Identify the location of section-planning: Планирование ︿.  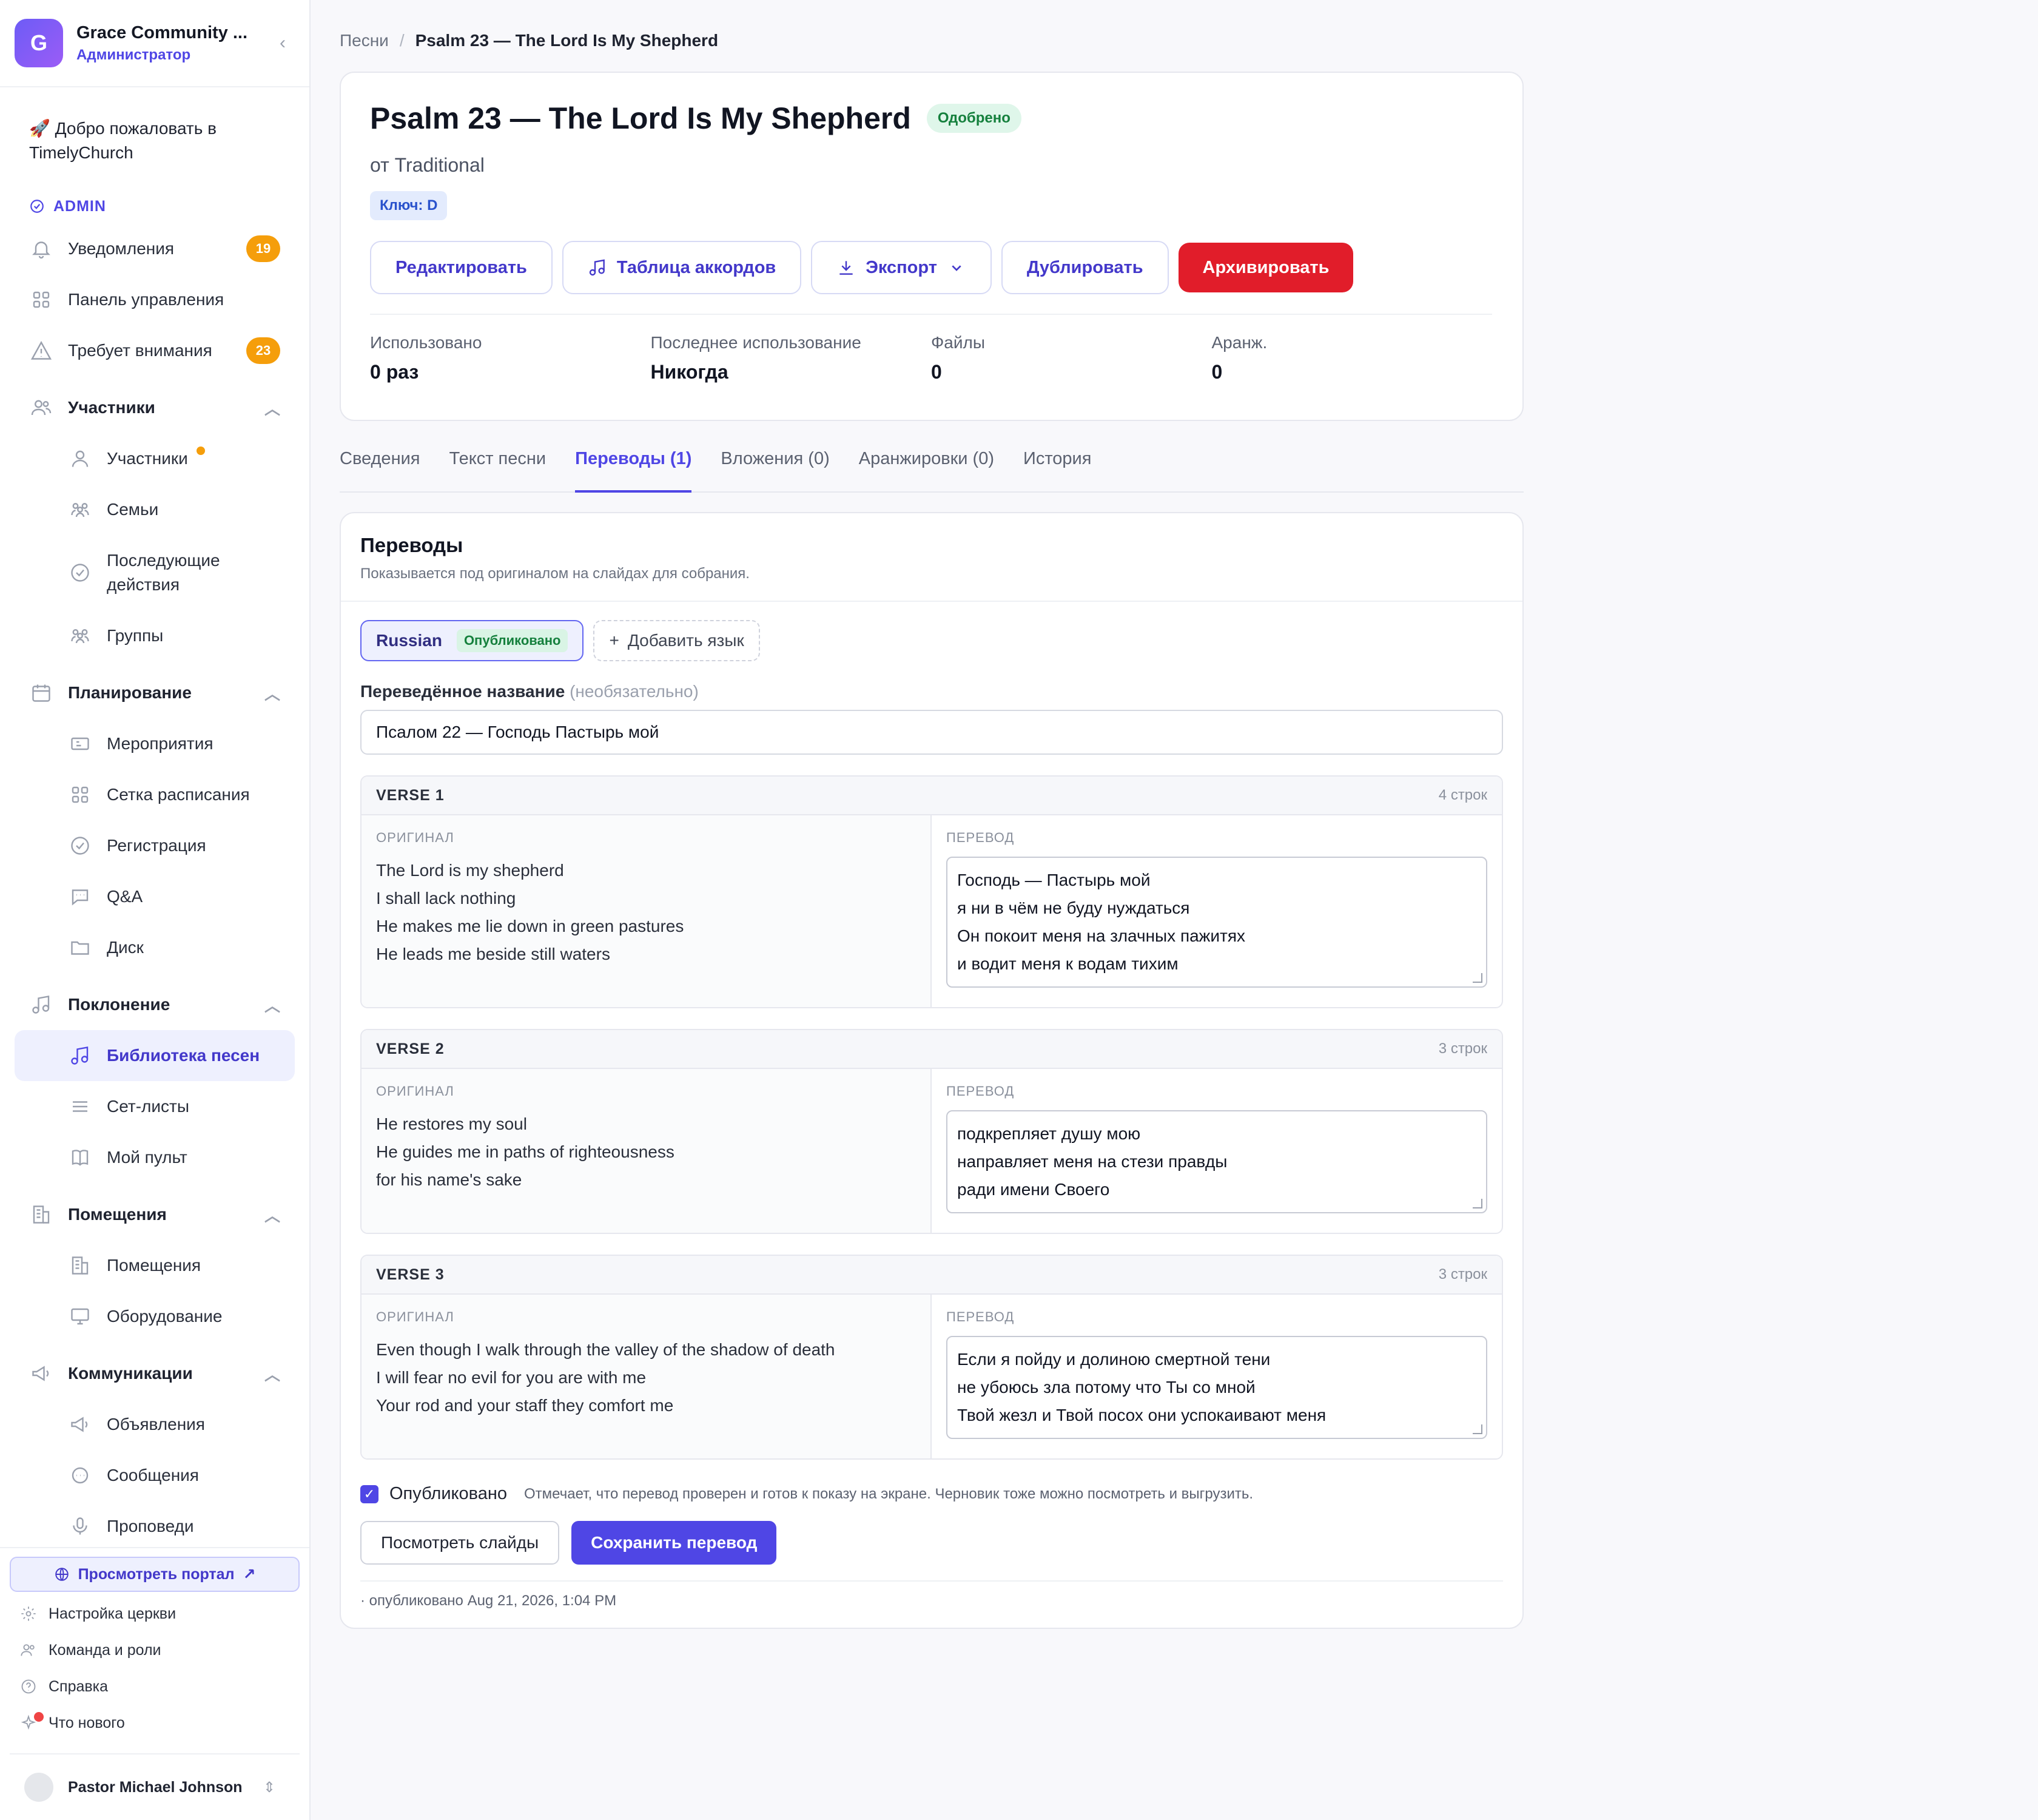
(155, 692).